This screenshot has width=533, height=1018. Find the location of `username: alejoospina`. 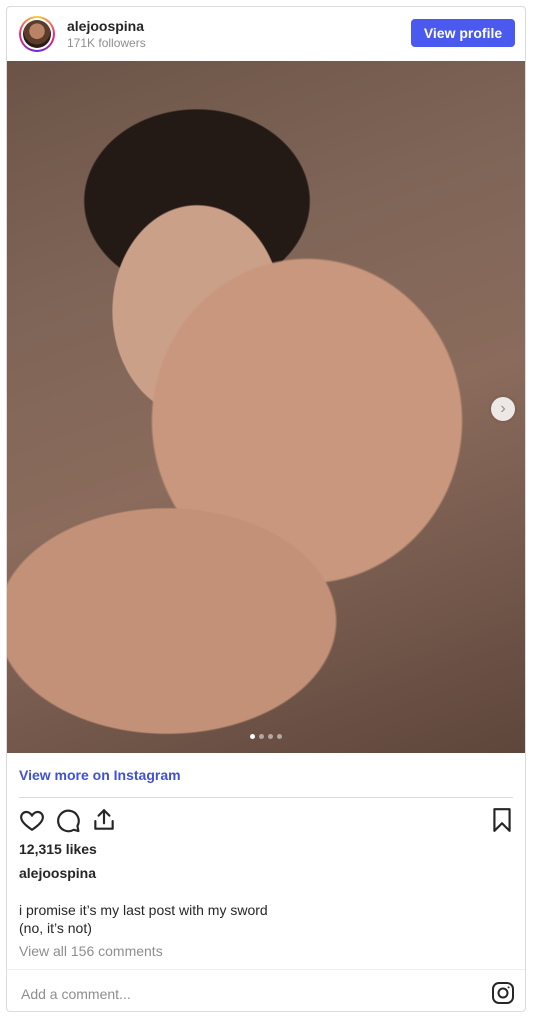

username: alejoospina is located at coordinates (105, 26).